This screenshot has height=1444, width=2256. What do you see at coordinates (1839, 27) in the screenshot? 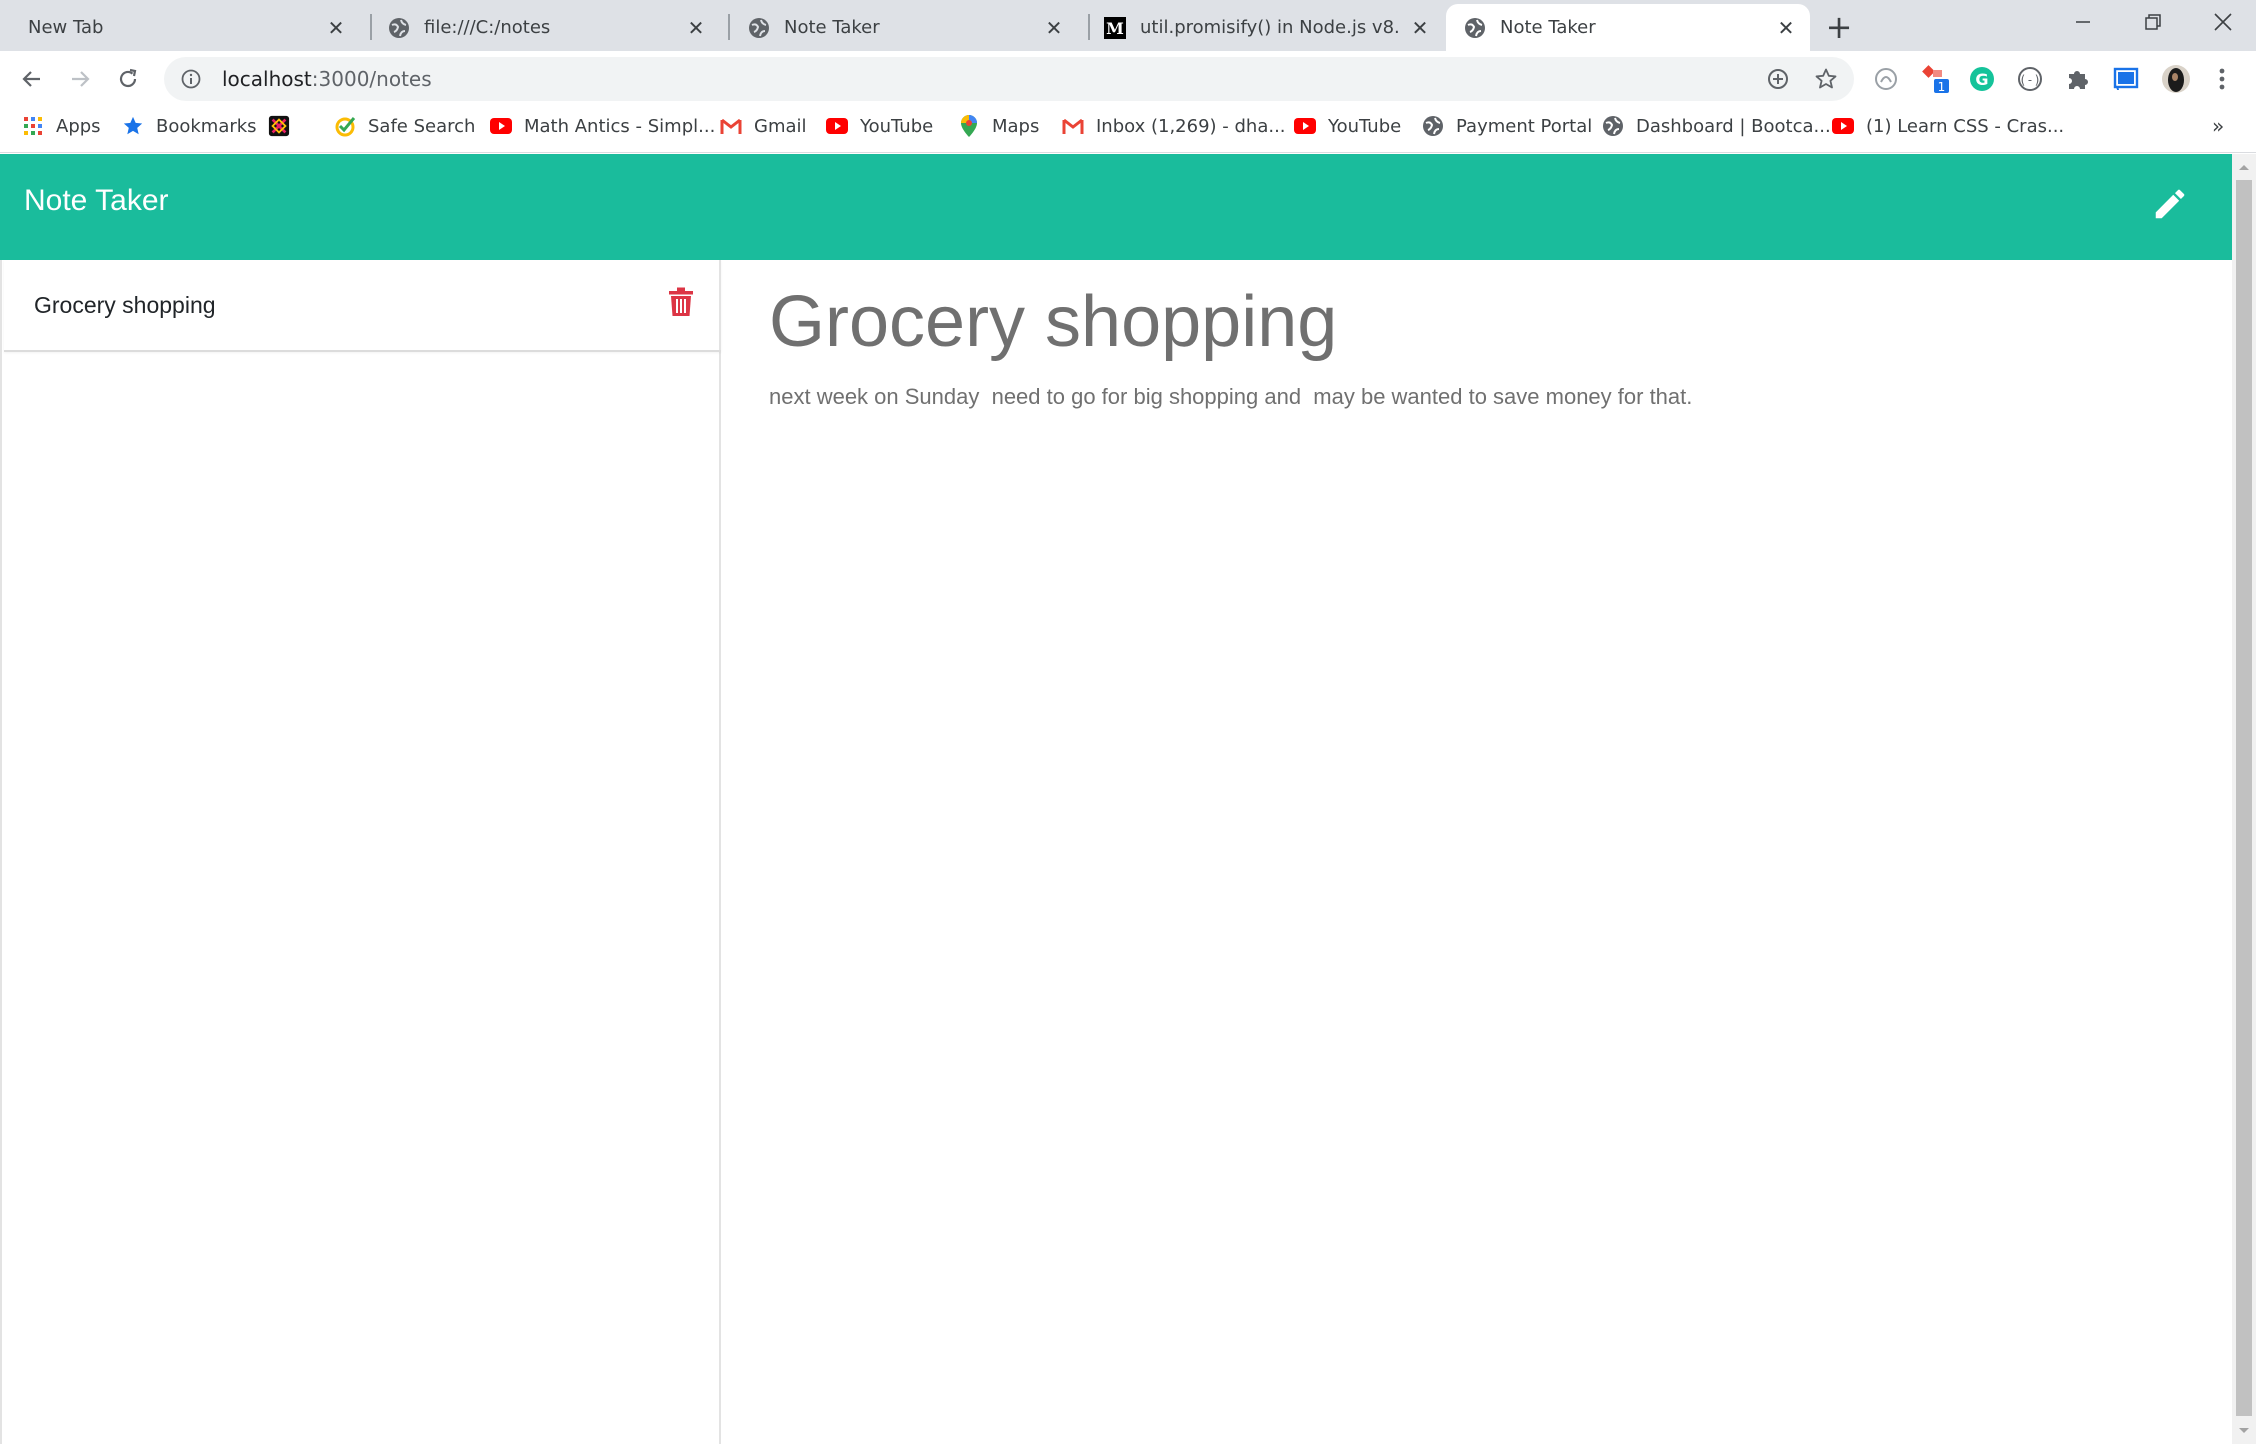
I see `new-tab-button: +` at bounding box center [1839, 27].